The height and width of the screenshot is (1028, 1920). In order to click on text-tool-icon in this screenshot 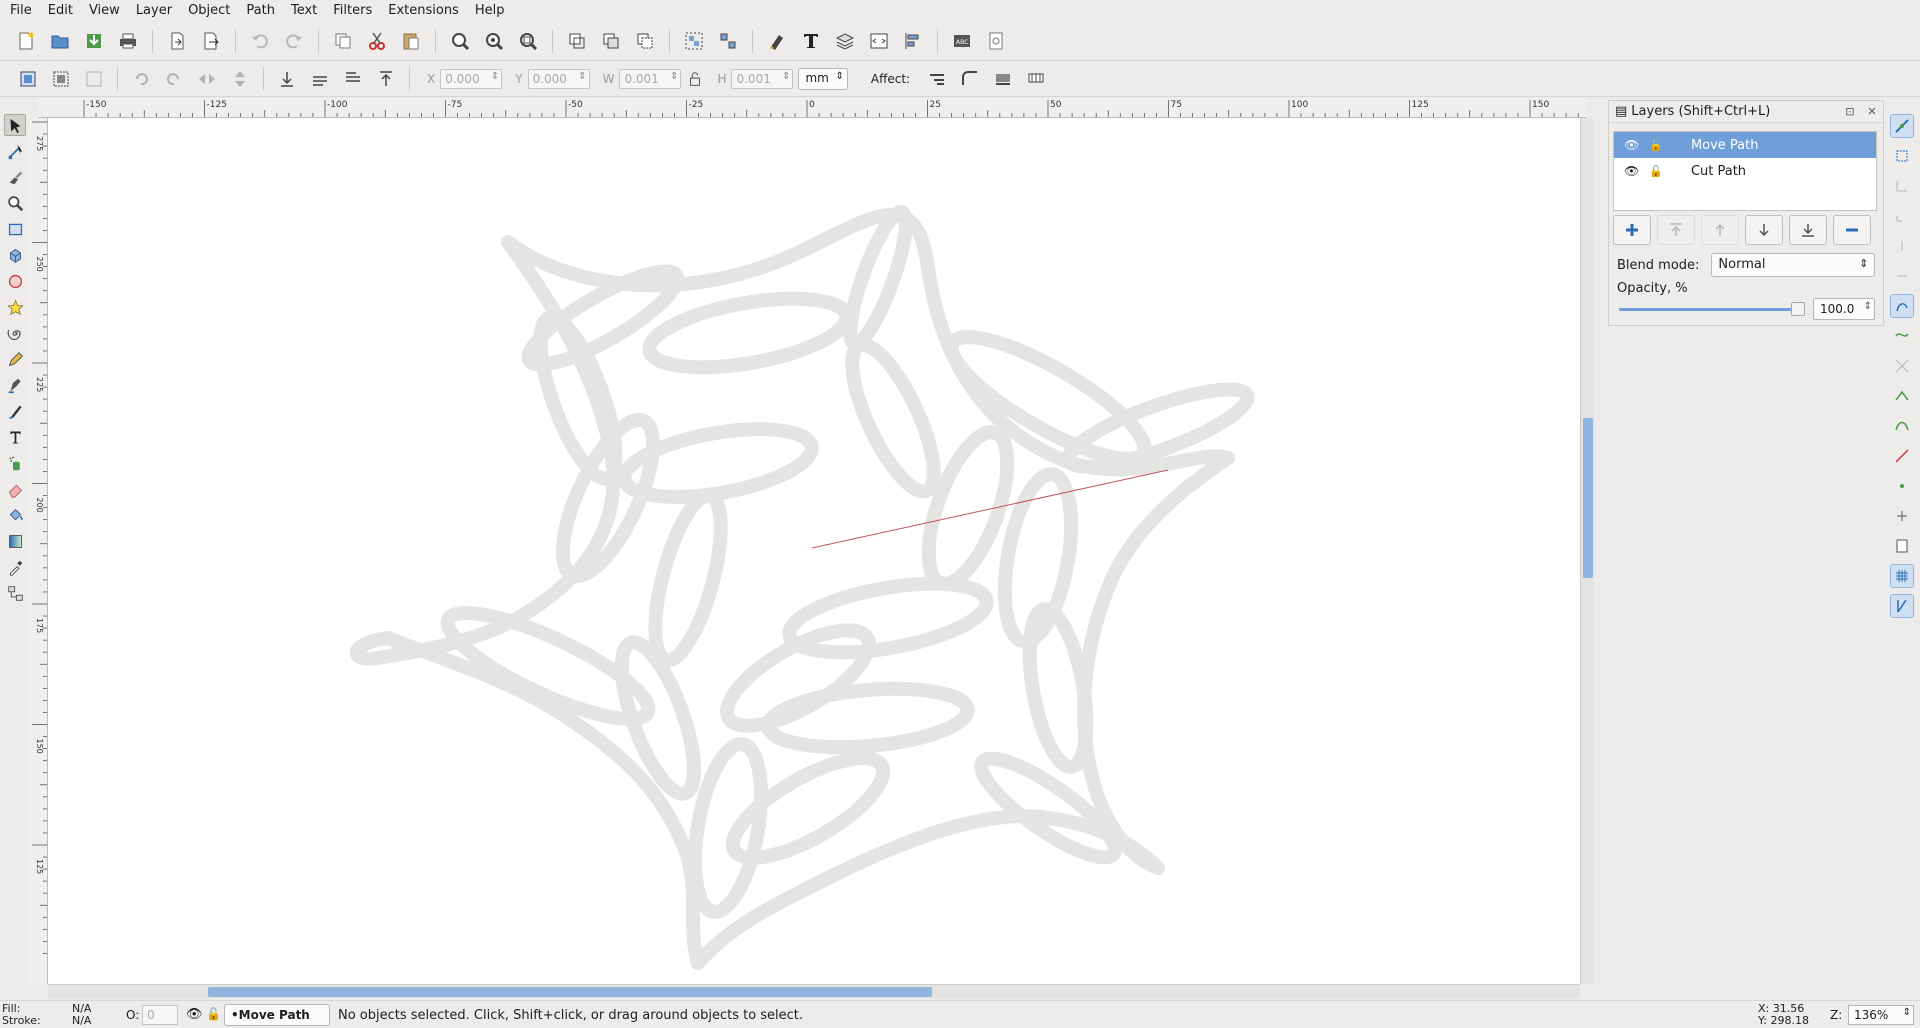, I will do `click(15, 437)`.